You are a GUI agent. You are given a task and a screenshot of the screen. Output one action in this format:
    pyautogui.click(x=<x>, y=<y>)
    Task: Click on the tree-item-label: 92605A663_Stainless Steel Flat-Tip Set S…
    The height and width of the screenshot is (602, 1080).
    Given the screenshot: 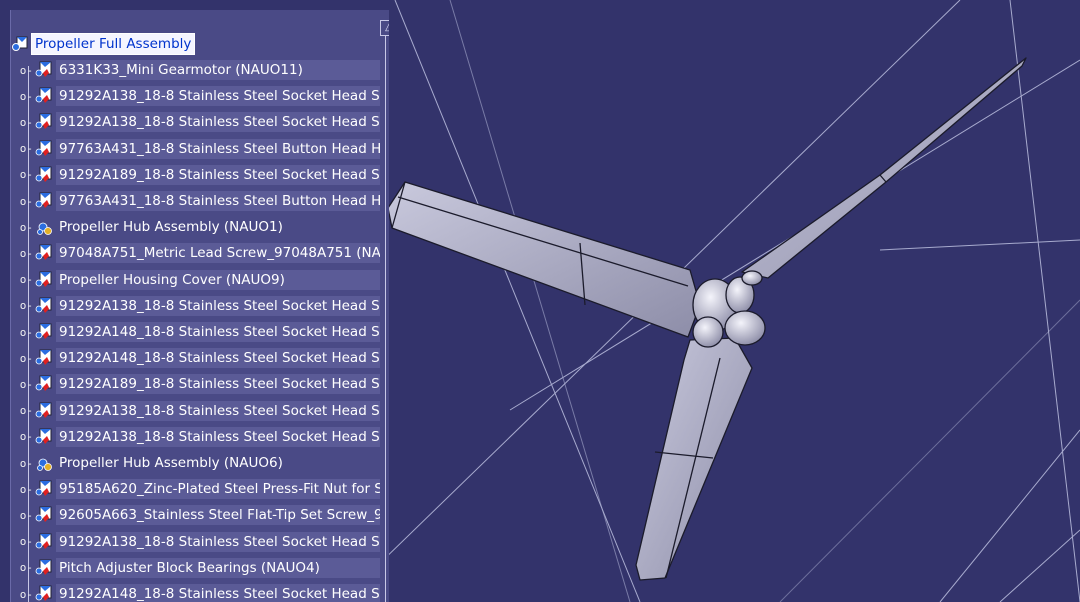 What is the action you would take?
    pyautogui.click(x=218, y=515)
    